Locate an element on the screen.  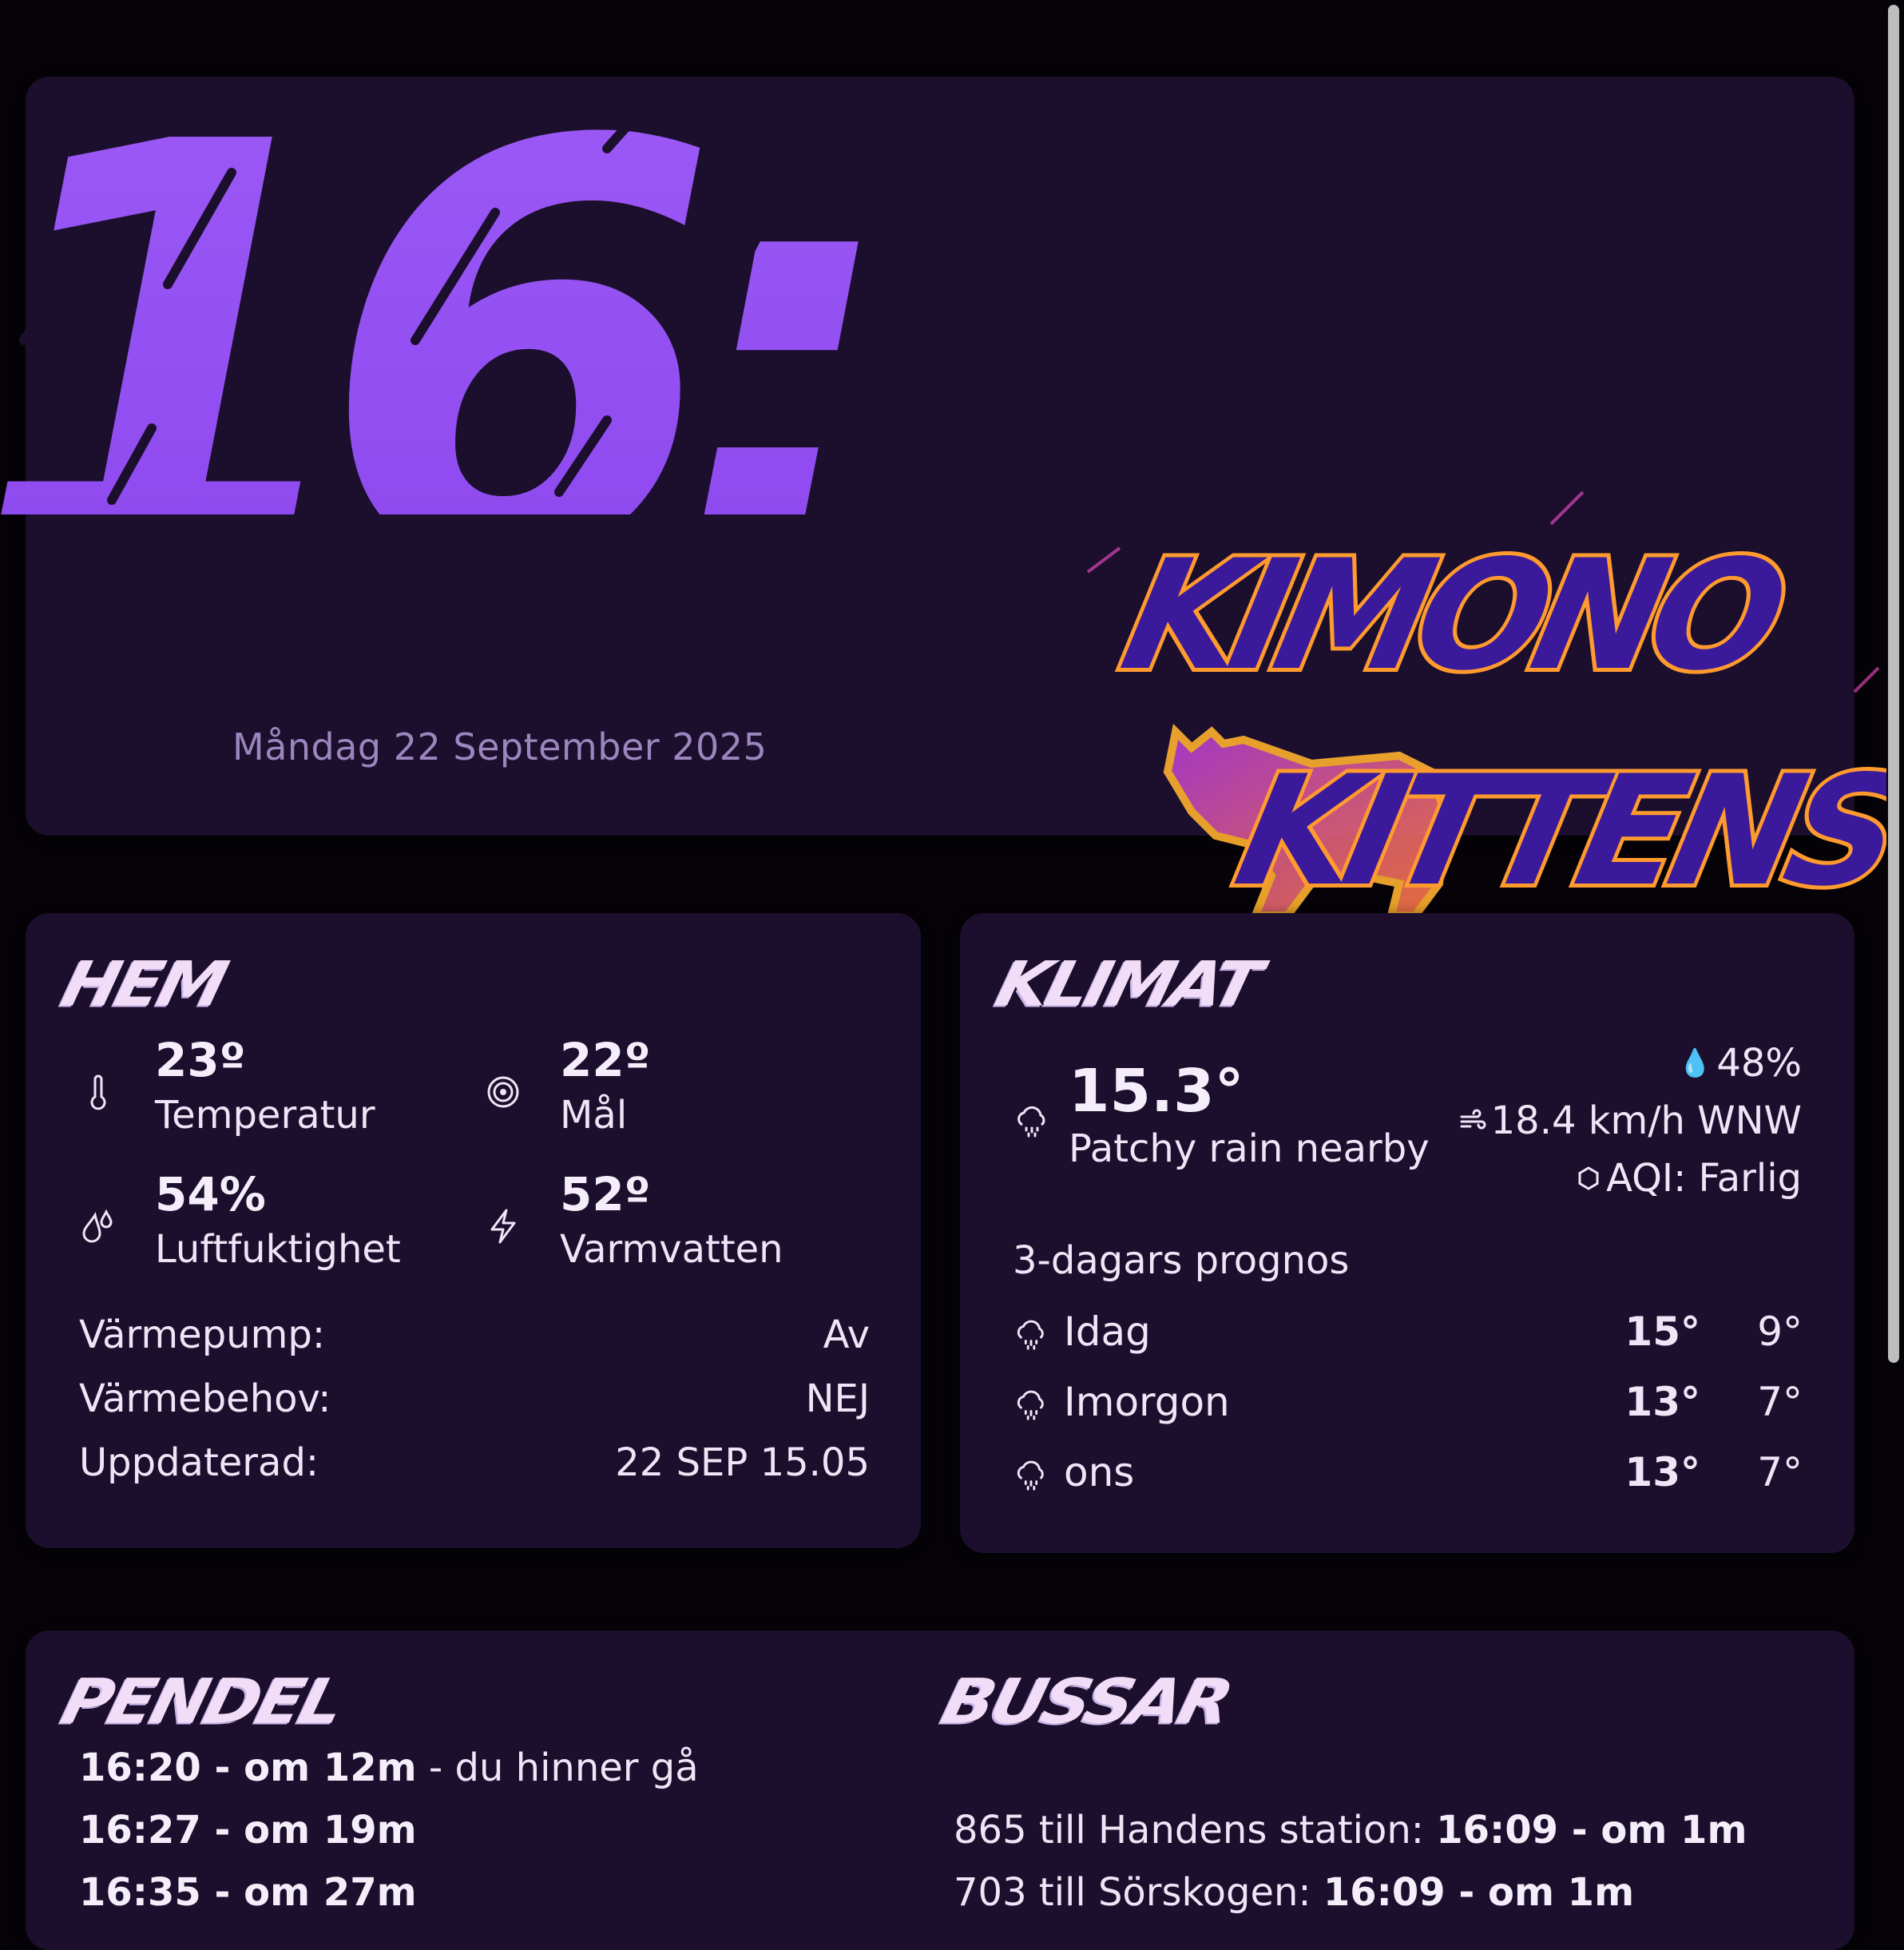
air-quality: AQI: Farlig is located at coordinates (1689, 1178).